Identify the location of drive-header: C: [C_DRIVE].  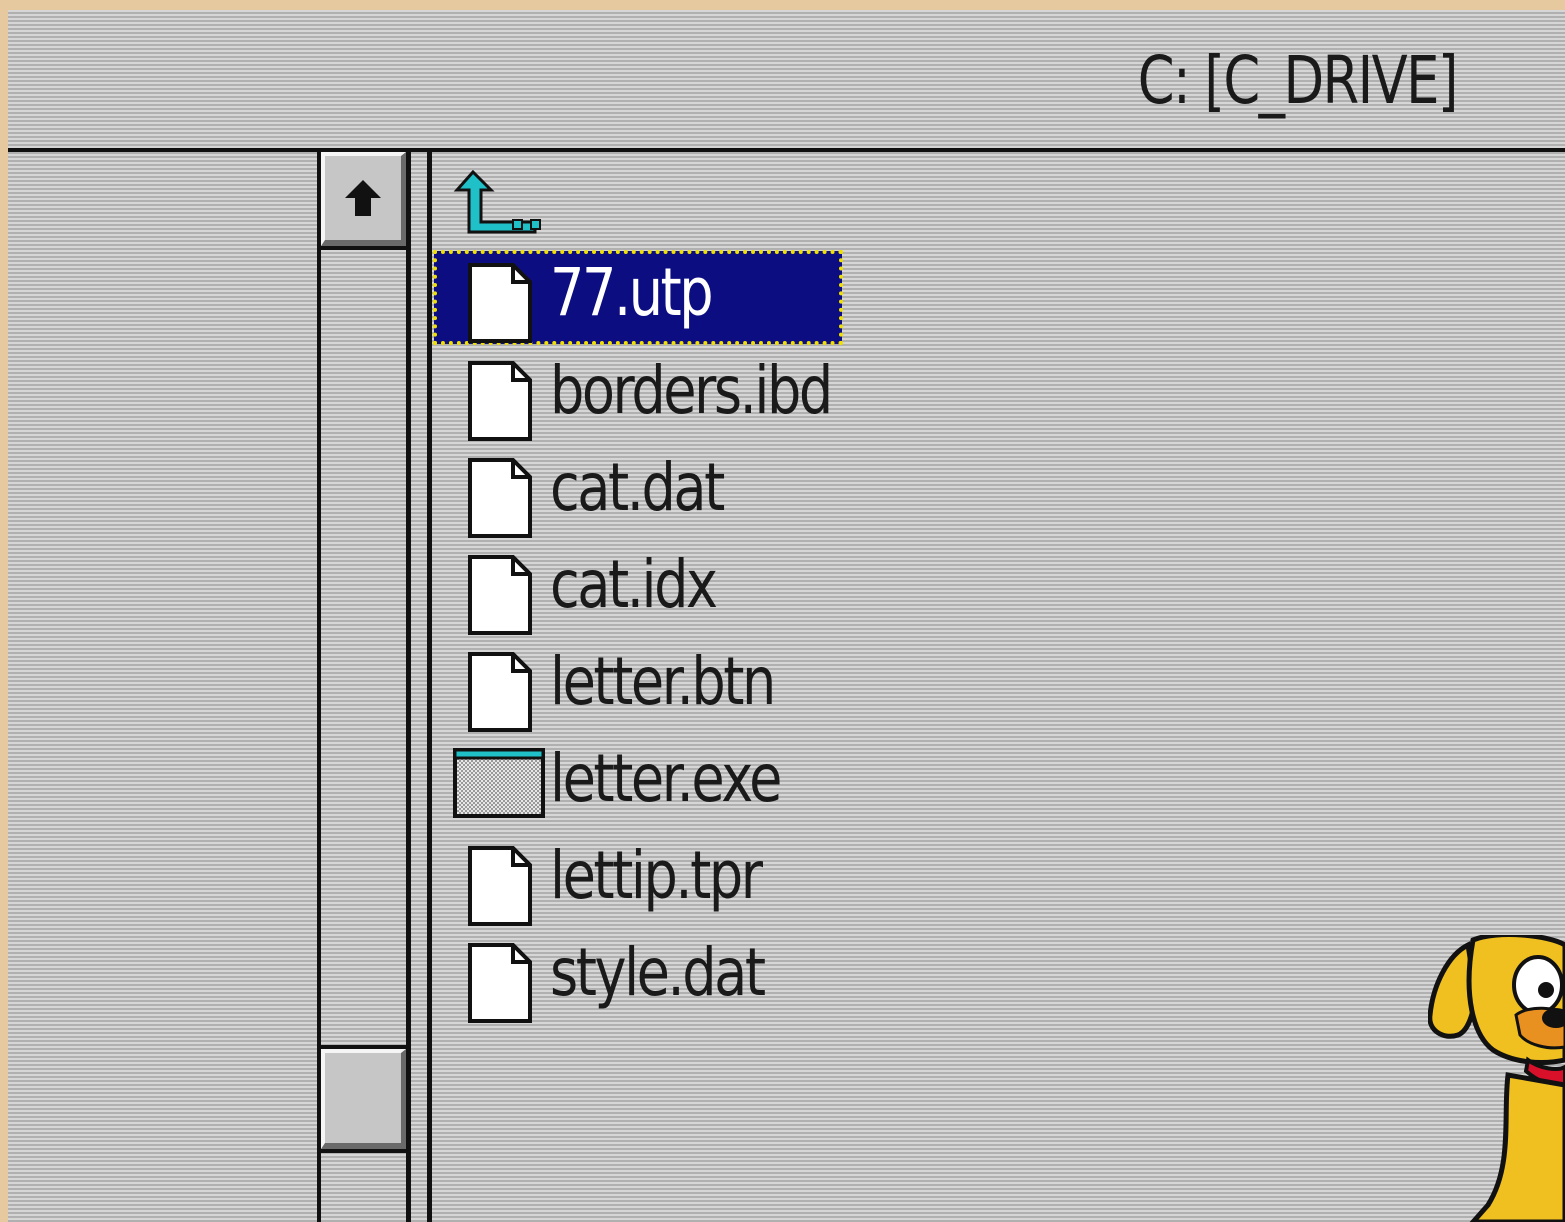
(786, 81).